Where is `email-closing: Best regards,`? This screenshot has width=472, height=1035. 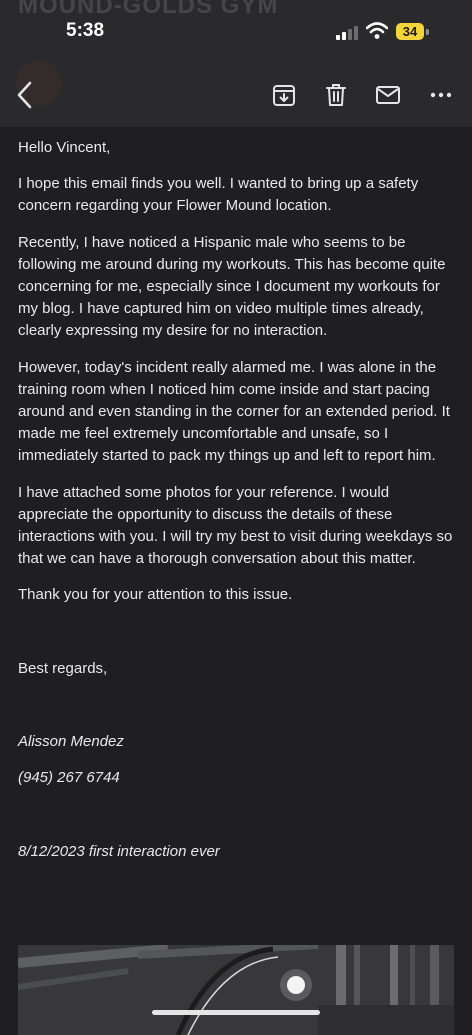
email-closing: Best regards, is located at coordinates (63, 668).